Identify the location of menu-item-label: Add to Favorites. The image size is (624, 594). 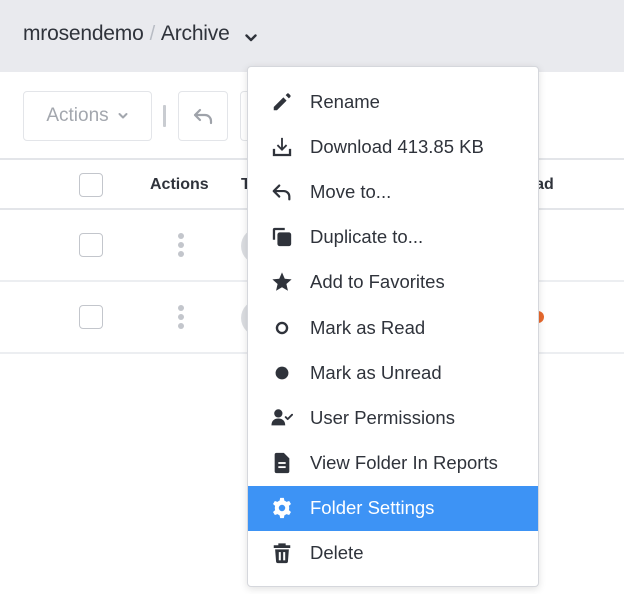
(377, 282).